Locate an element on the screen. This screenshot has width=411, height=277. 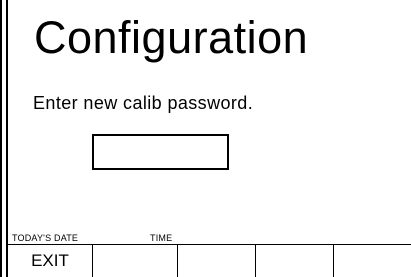
time-label: TIME is located at coordinates (161, 238).